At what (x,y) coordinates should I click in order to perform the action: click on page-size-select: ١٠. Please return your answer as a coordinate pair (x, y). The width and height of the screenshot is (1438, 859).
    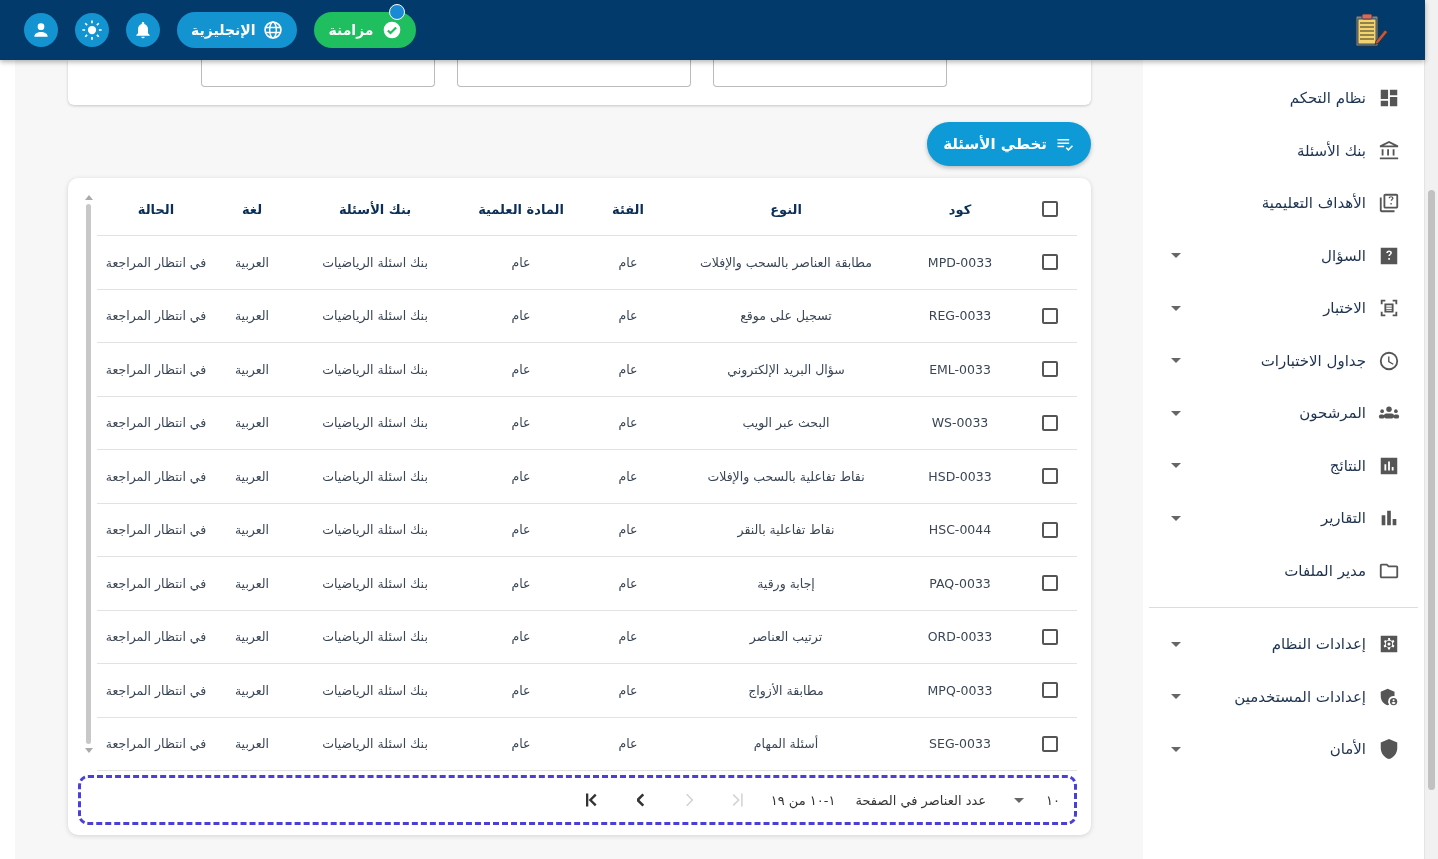
    Looking at the image, I should click on (1037, 800).